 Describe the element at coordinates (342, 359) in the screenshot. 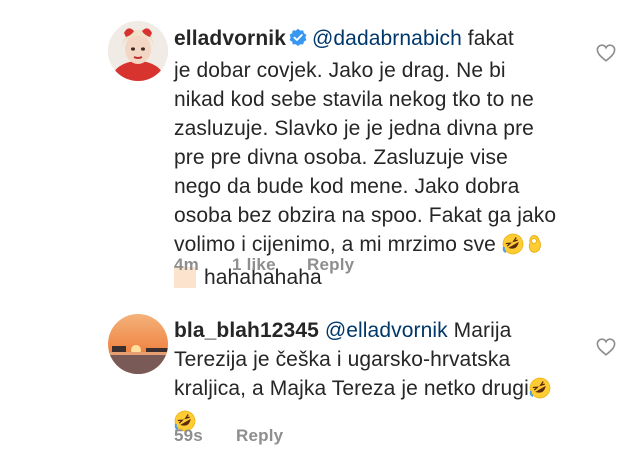

I see `comment-line: Terezija je češka i ugarsko-hrvatska` at that location.